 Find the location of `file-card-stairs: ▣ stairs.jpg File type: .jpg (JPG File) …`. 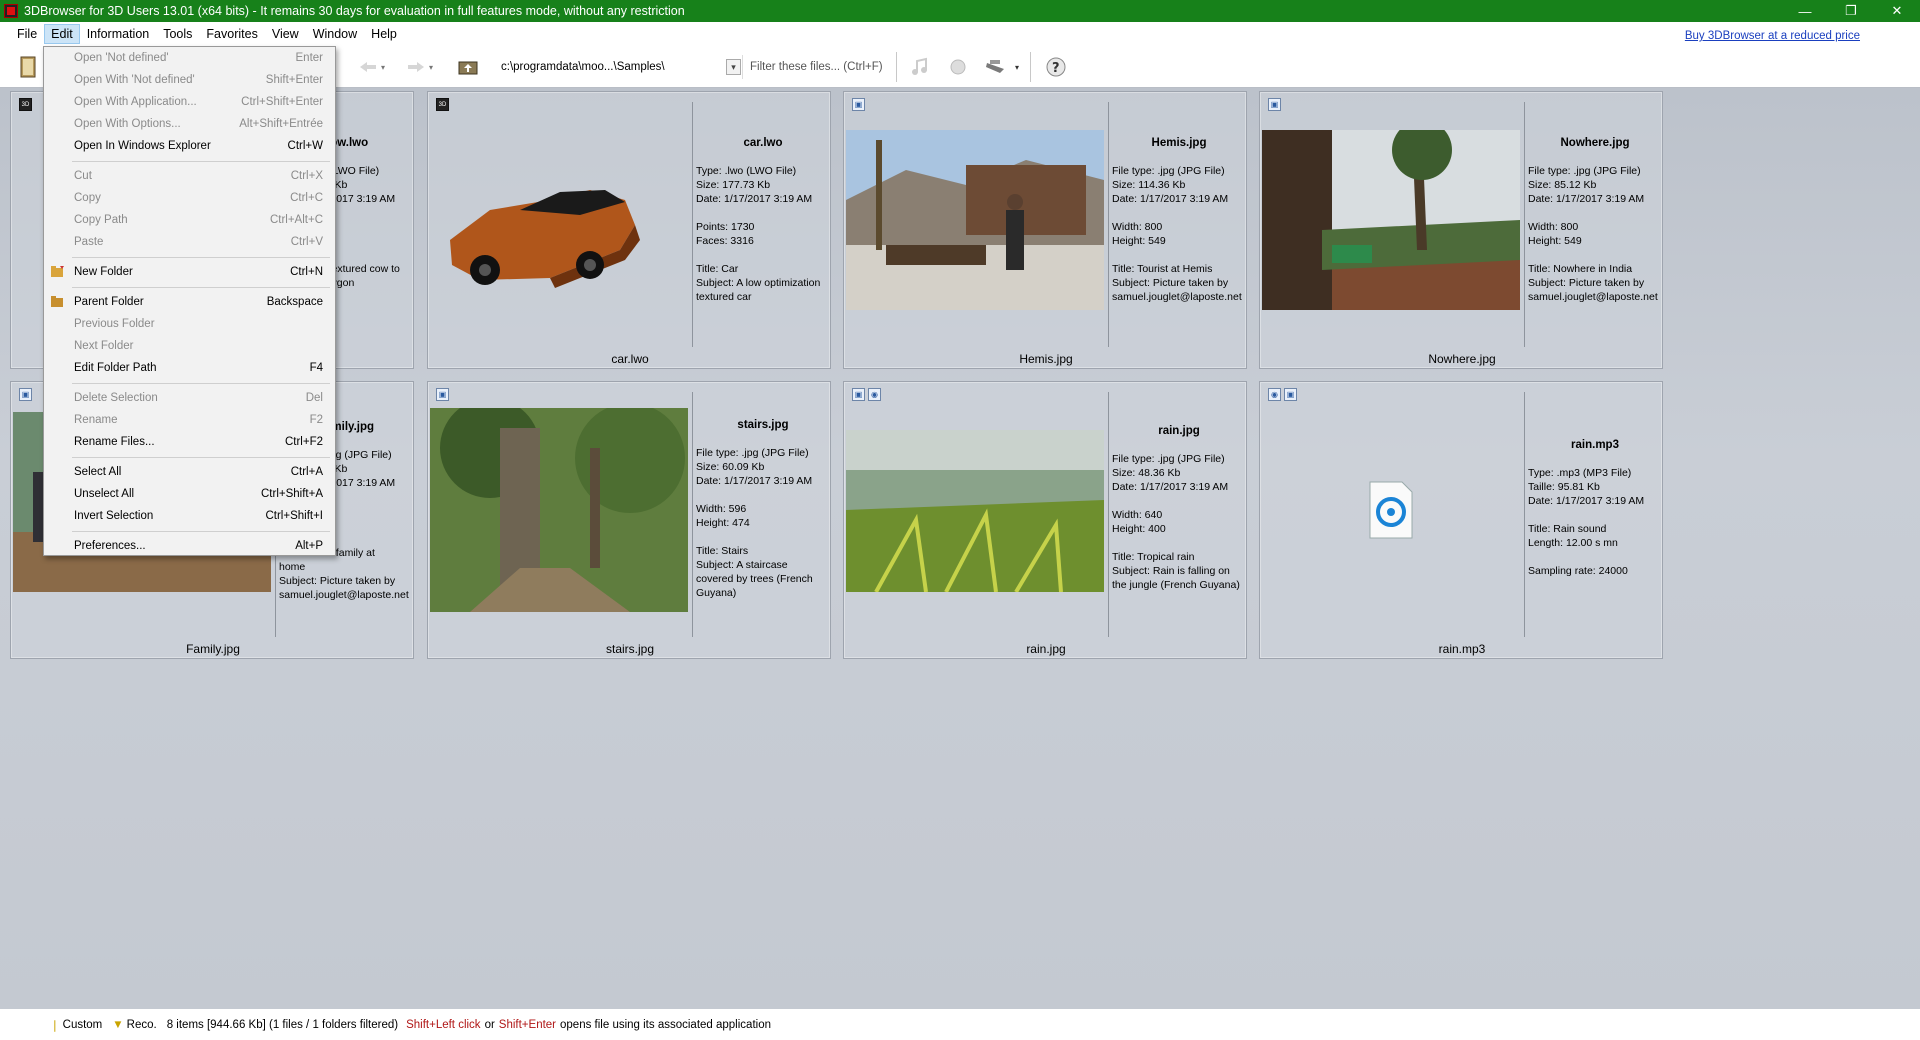

file-card-stairs: ▣ stairs.jpg File type: .jpg (JPG File) … is located at coordinates (629, 520).